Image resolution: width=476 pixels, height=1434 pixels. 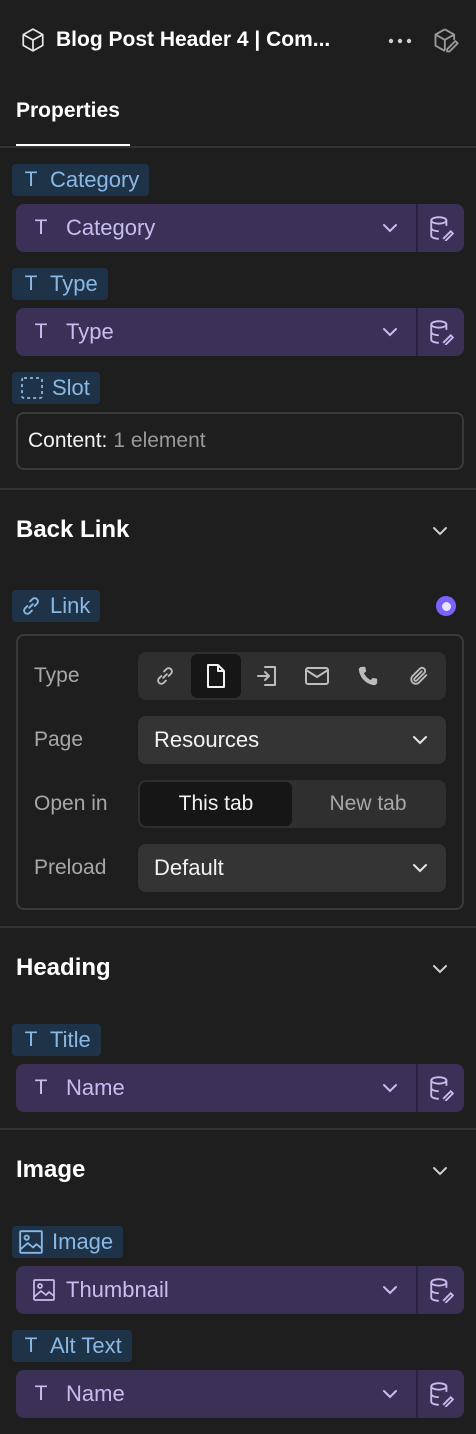 What do you see at coordinates (216, 804) in the screenshot?
I see `open-this-tab-option: This tab` at bounding box center [216, 804].